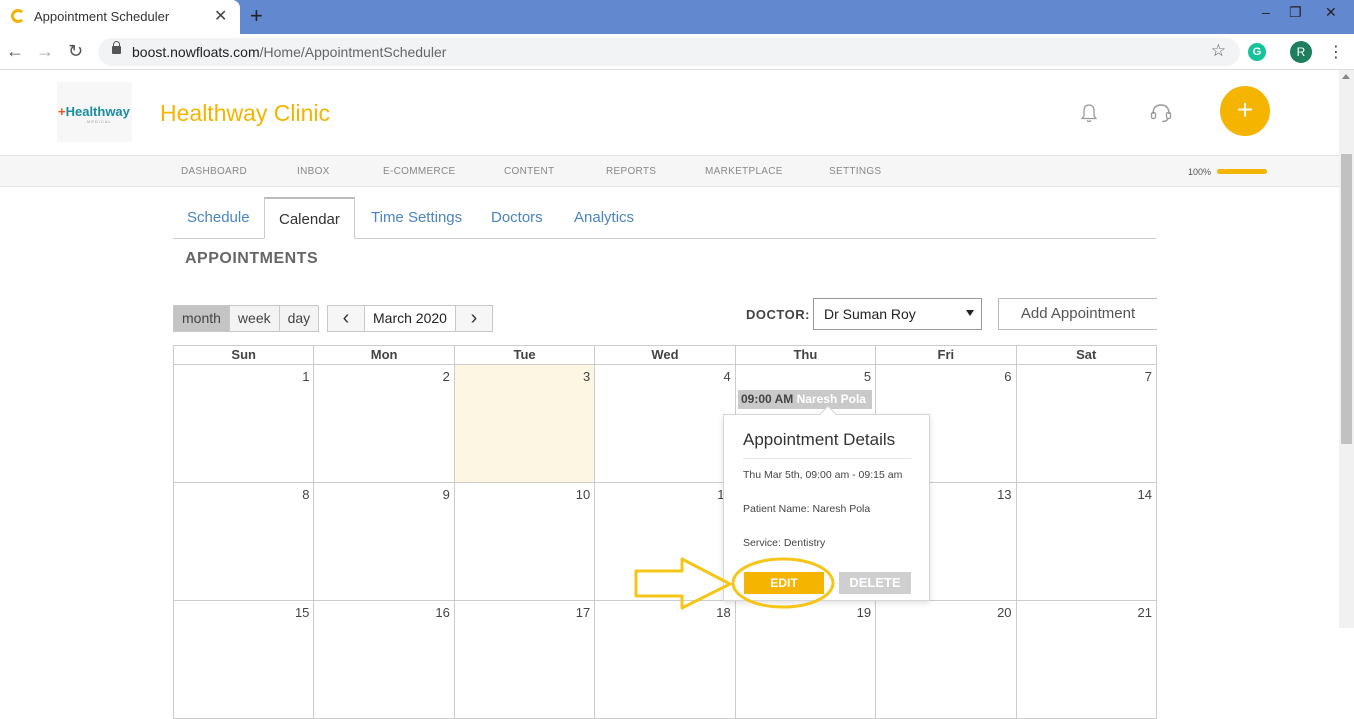 The image size is (1354, 719). What do you see at coordinates (1144, 494) in the screenshot?
I see `day-number: 14` at bounding box center [1144, 494].